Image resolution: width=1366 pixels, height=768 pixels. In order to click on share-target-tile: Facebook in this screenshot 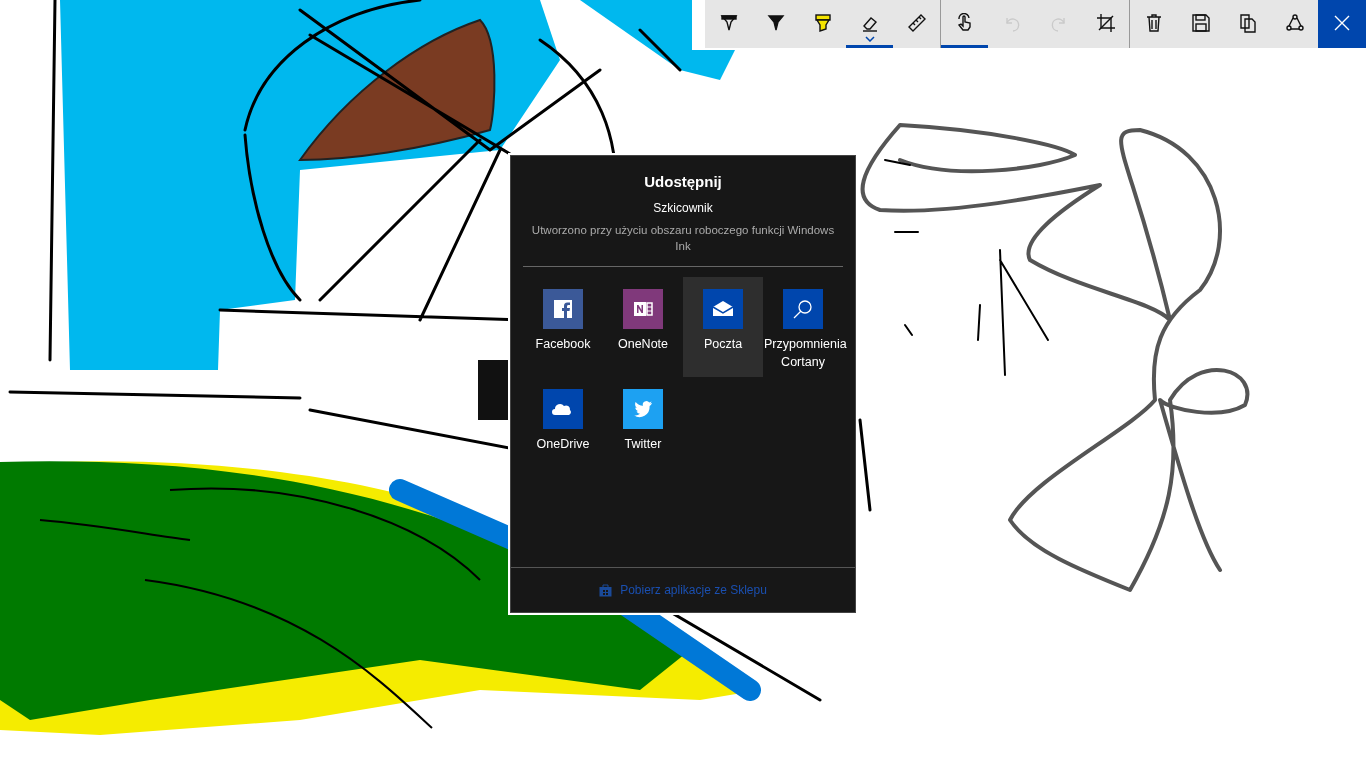, I will do `click(563, 326)`.